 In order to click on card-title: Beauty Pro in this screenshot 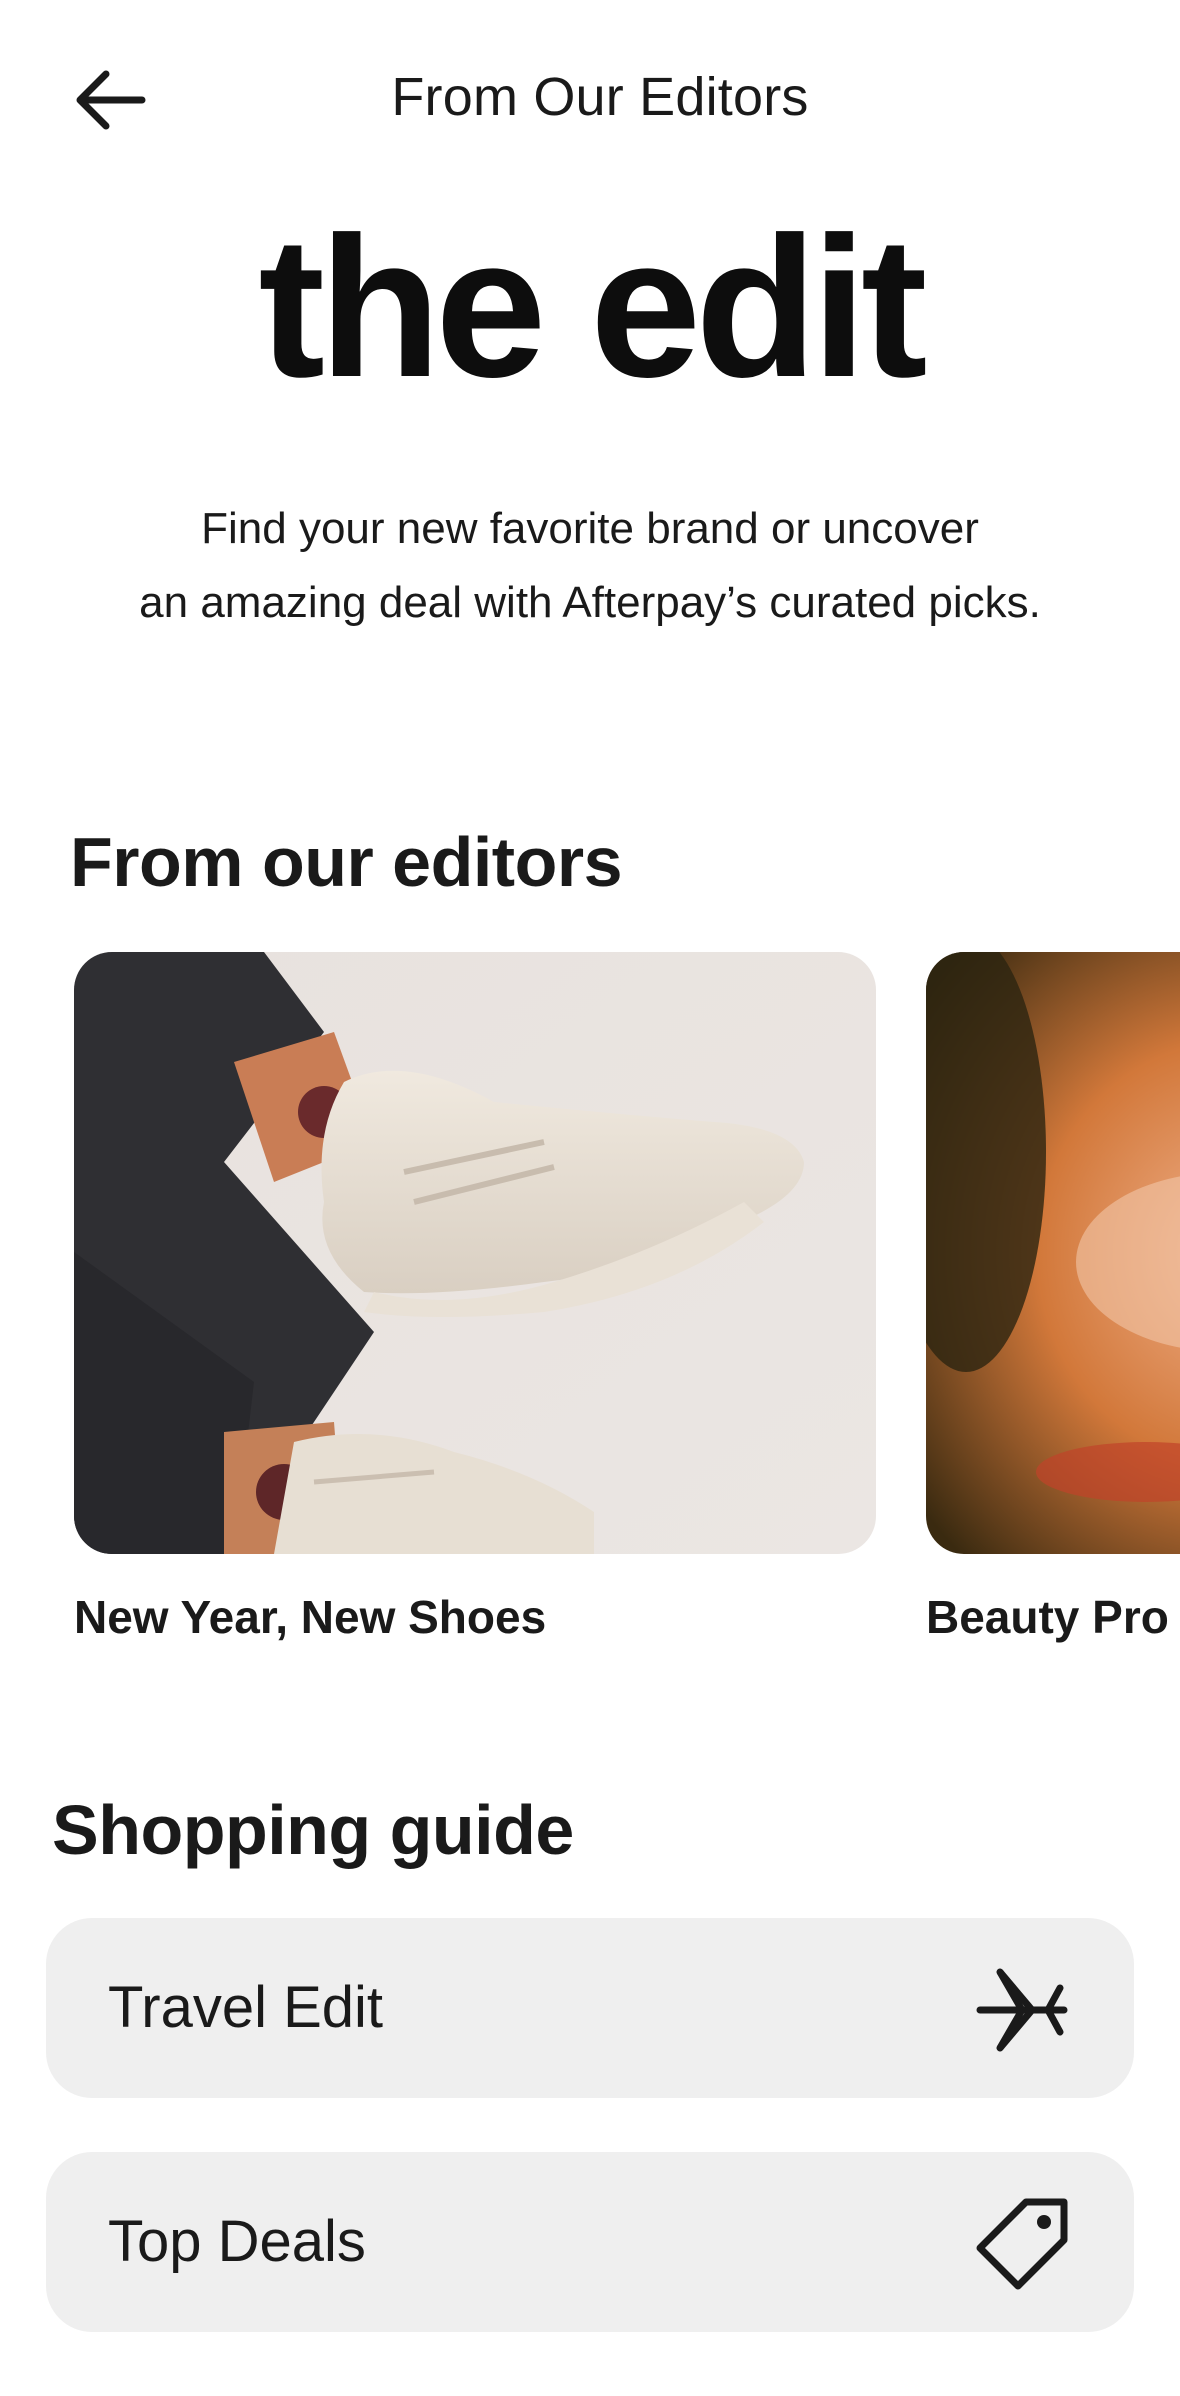, I will do `click(1047, 1617)`.